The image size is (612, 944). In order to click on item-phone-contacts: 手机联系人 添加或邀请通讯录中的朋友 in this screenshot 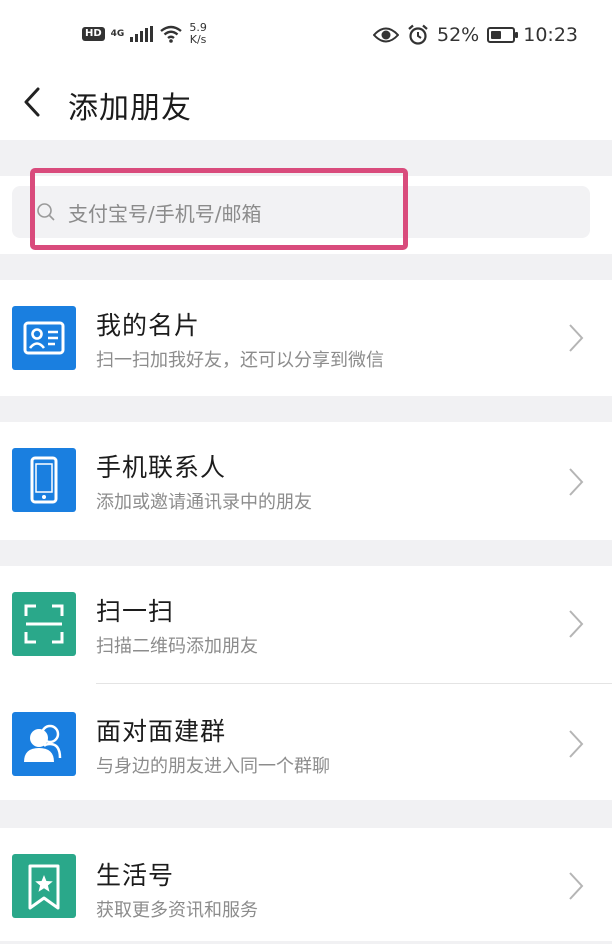, I will do `click(306, 480)`.